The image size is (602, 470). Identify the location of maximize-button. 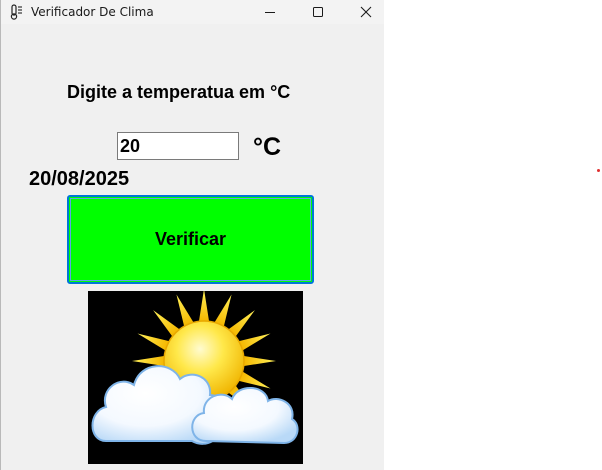
(318, 12).